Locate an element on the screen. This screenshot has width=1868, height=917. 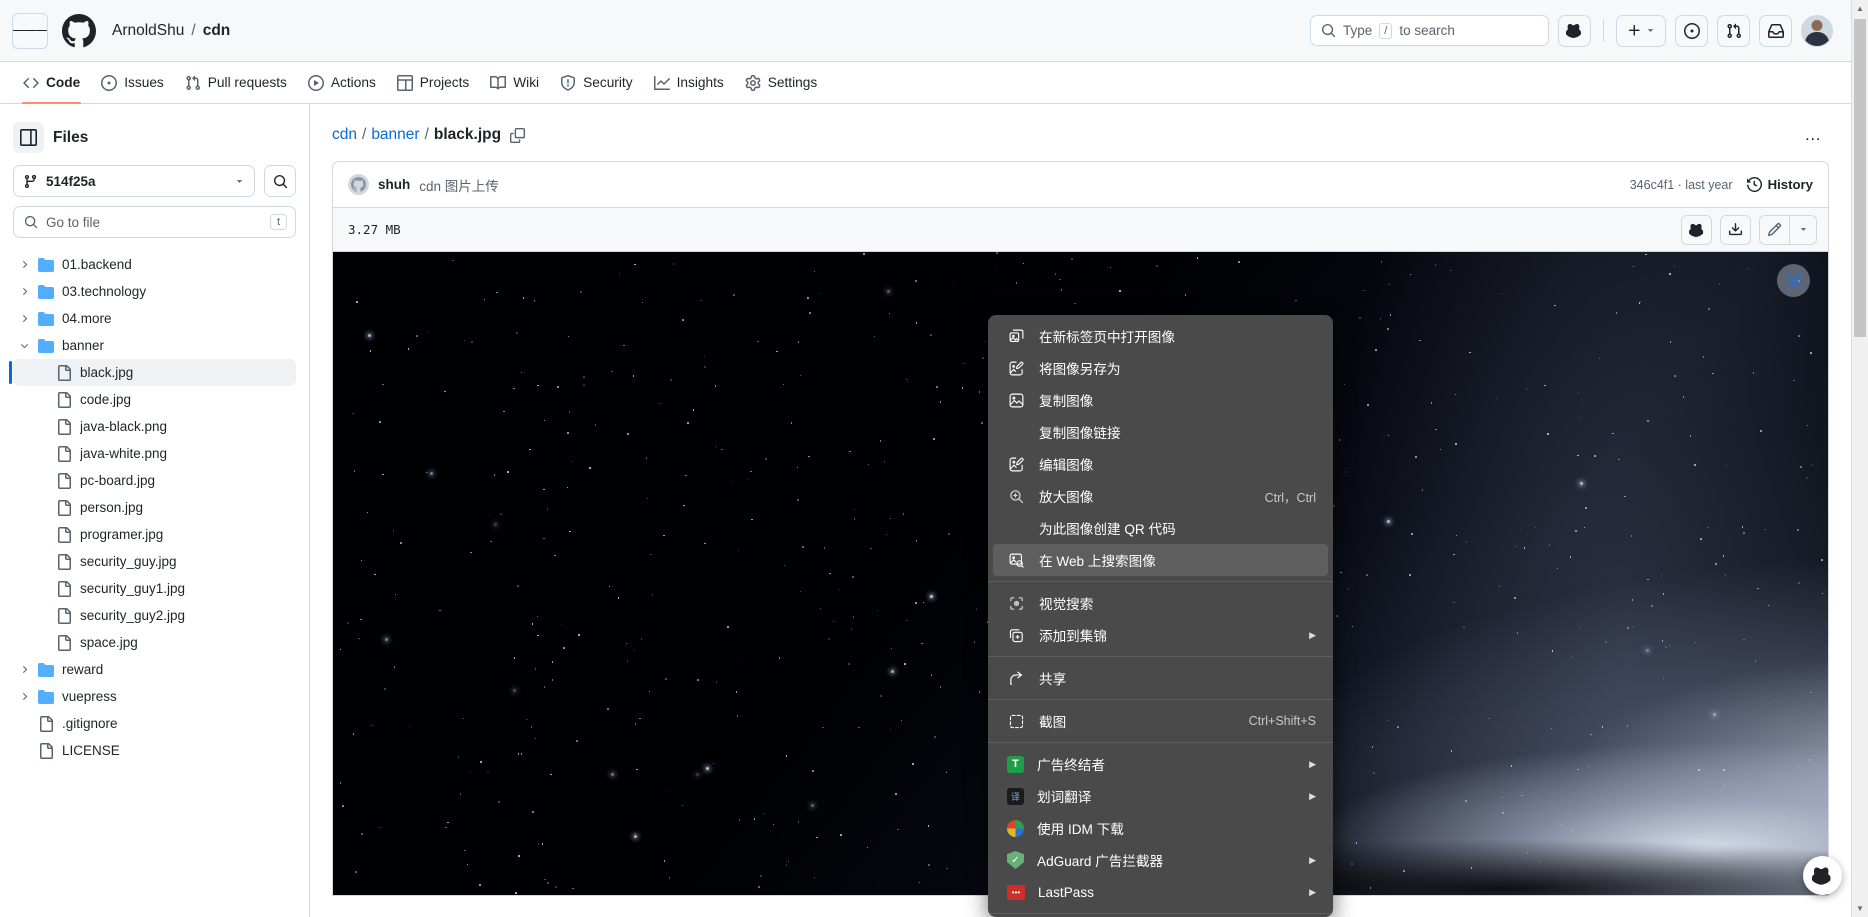
context-menu-item: 使用 IDM 下载 is located at coordinates (1160, 828).